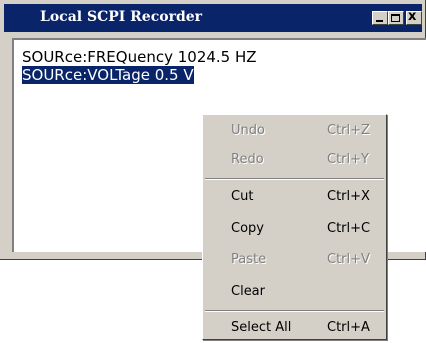 The image size is (426, 343). I want to click on window-title: Local SCPI Recorder, so click(121, 17).